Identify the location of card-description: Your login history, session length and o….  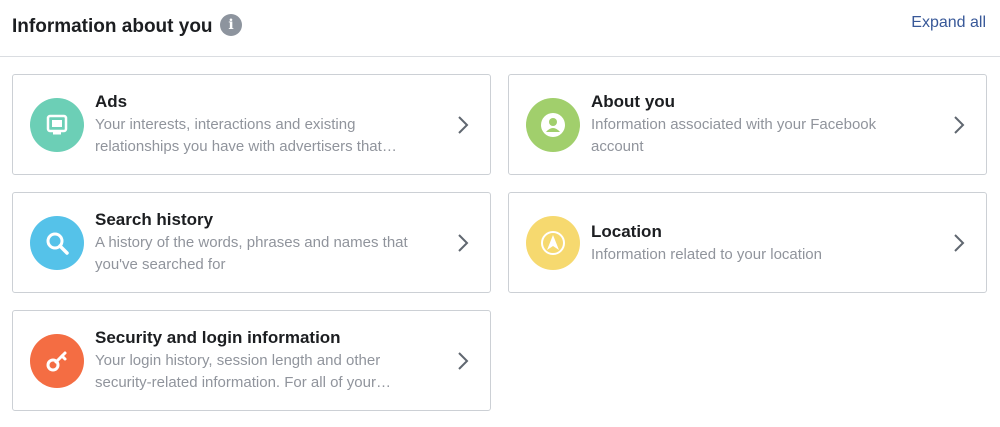
(243, 371).